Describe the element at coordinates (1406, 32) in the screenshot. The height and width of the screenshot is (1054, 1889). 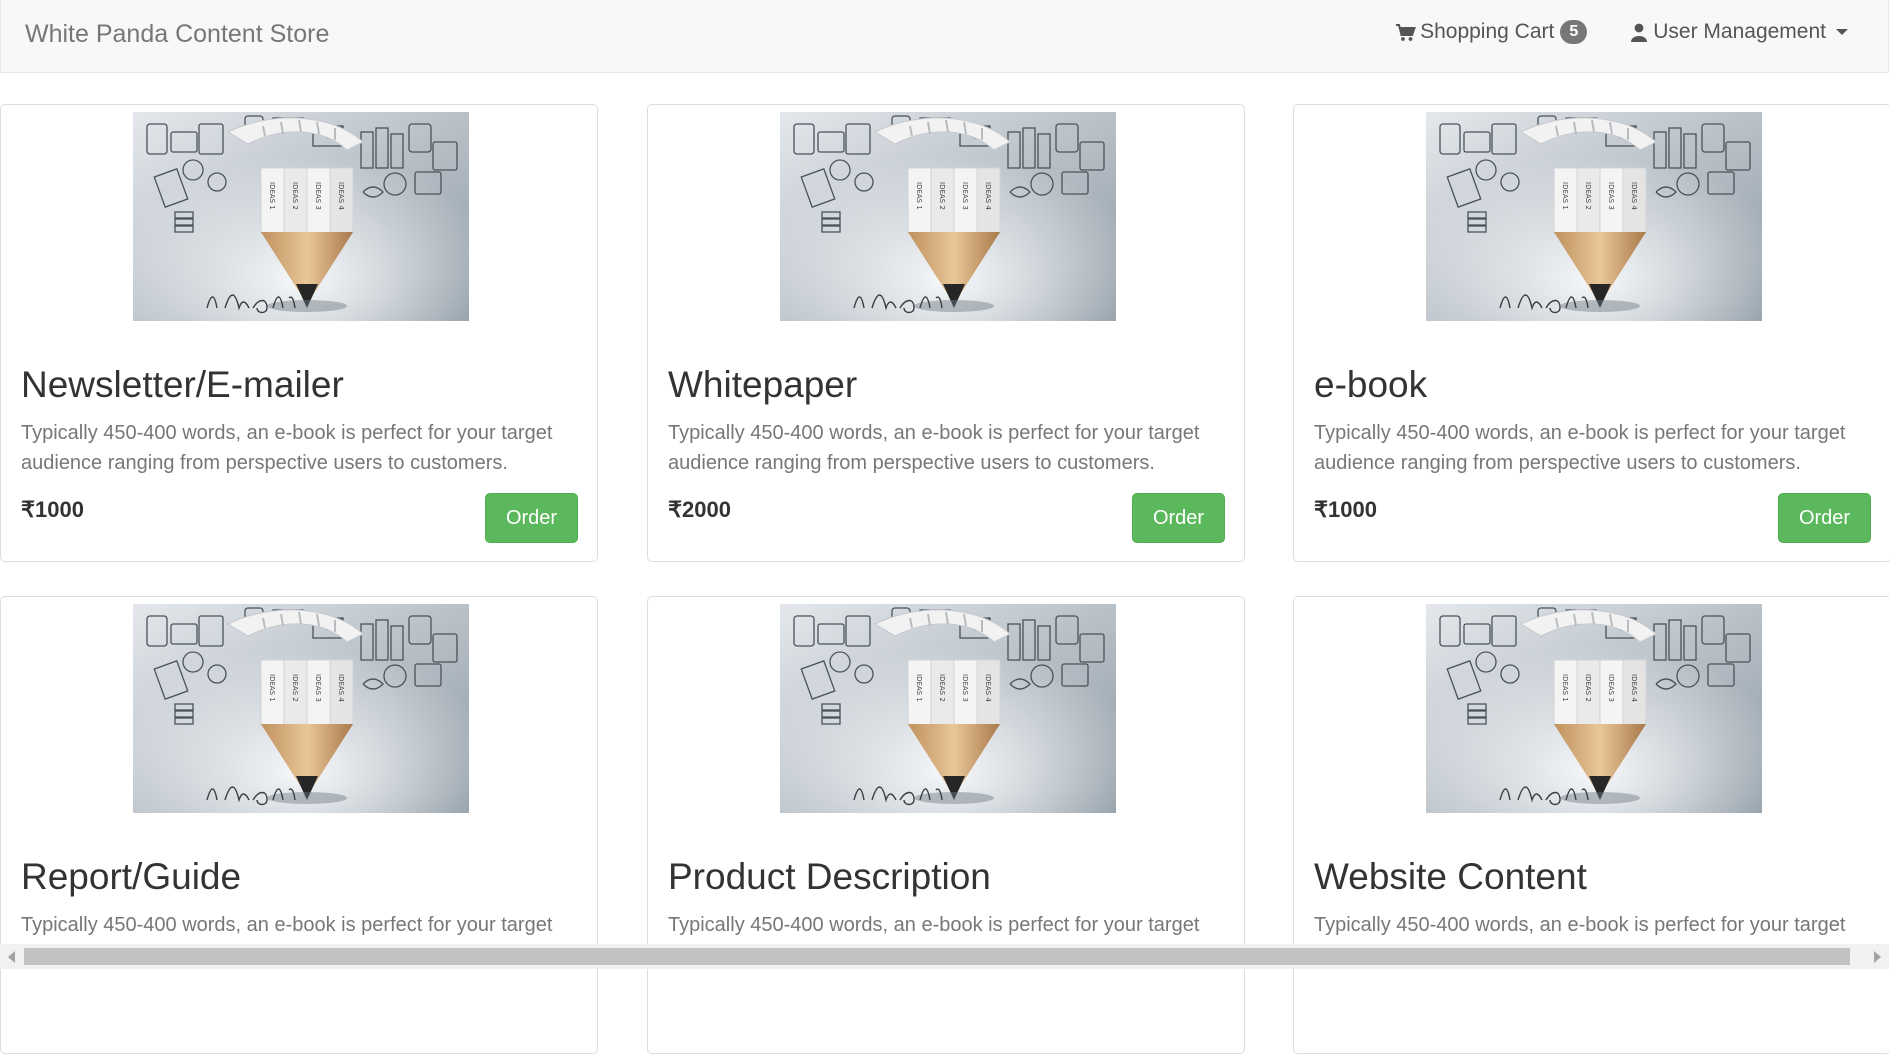
I see `shopping-cart-icon` at that location.